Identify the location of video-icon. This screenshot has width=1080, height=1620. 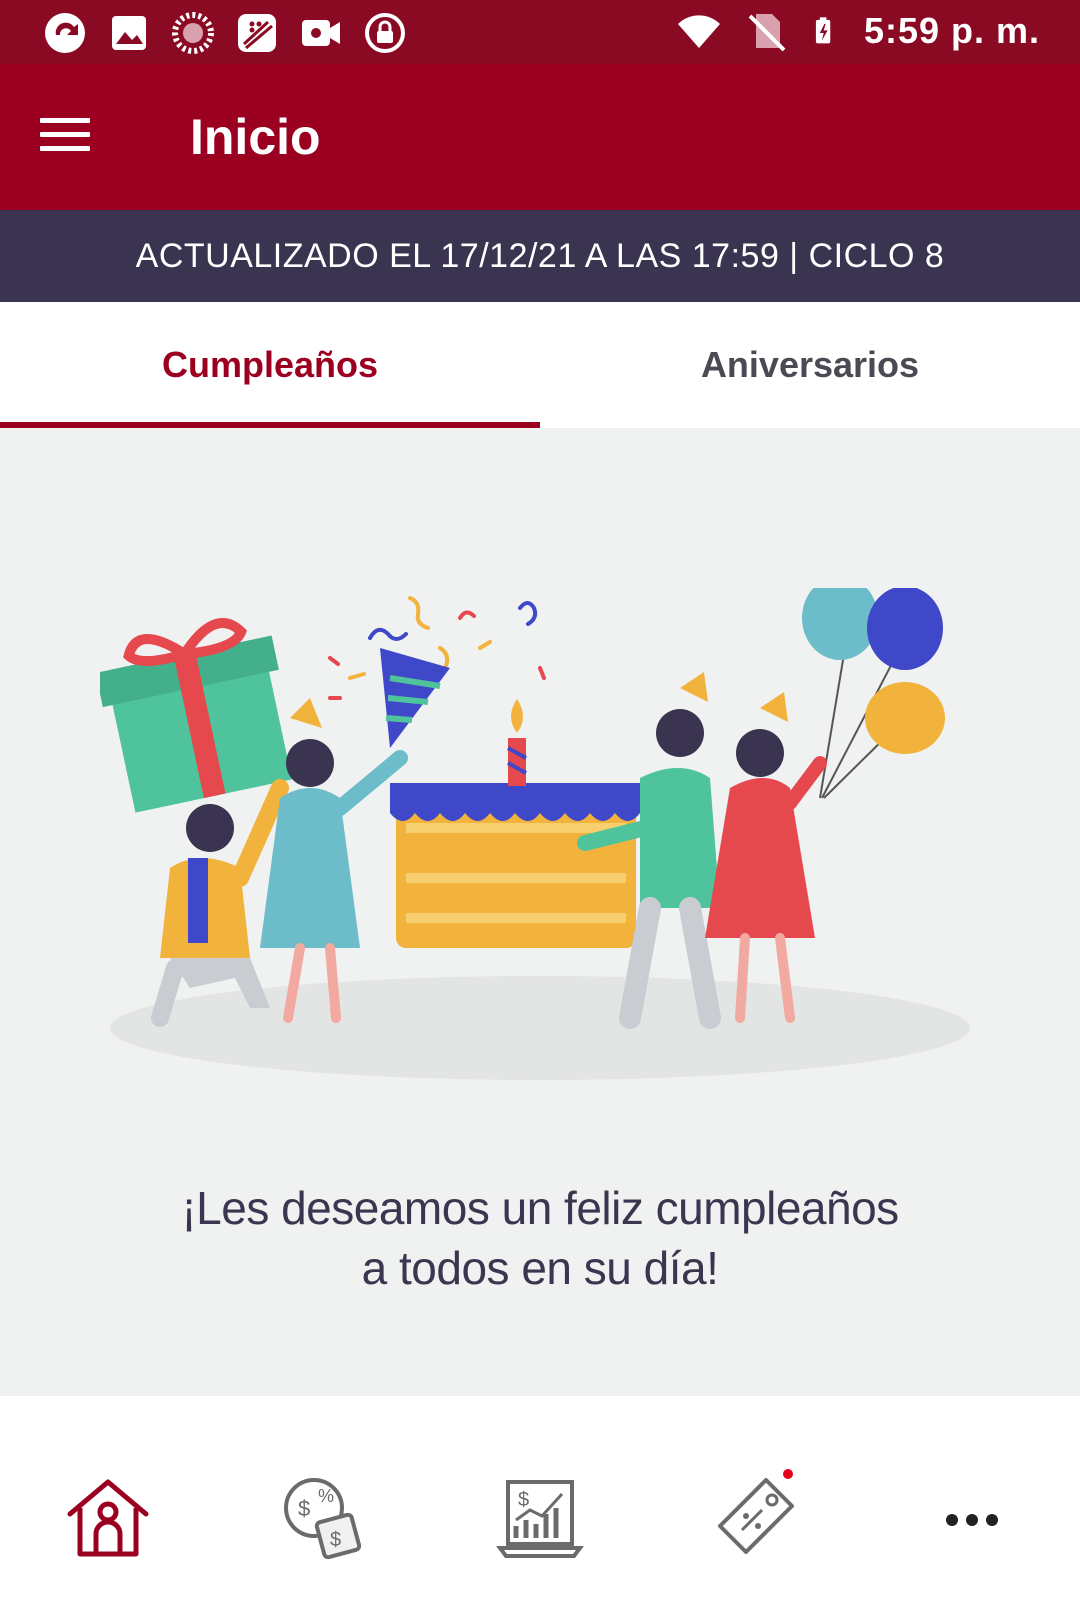
(321, 33).